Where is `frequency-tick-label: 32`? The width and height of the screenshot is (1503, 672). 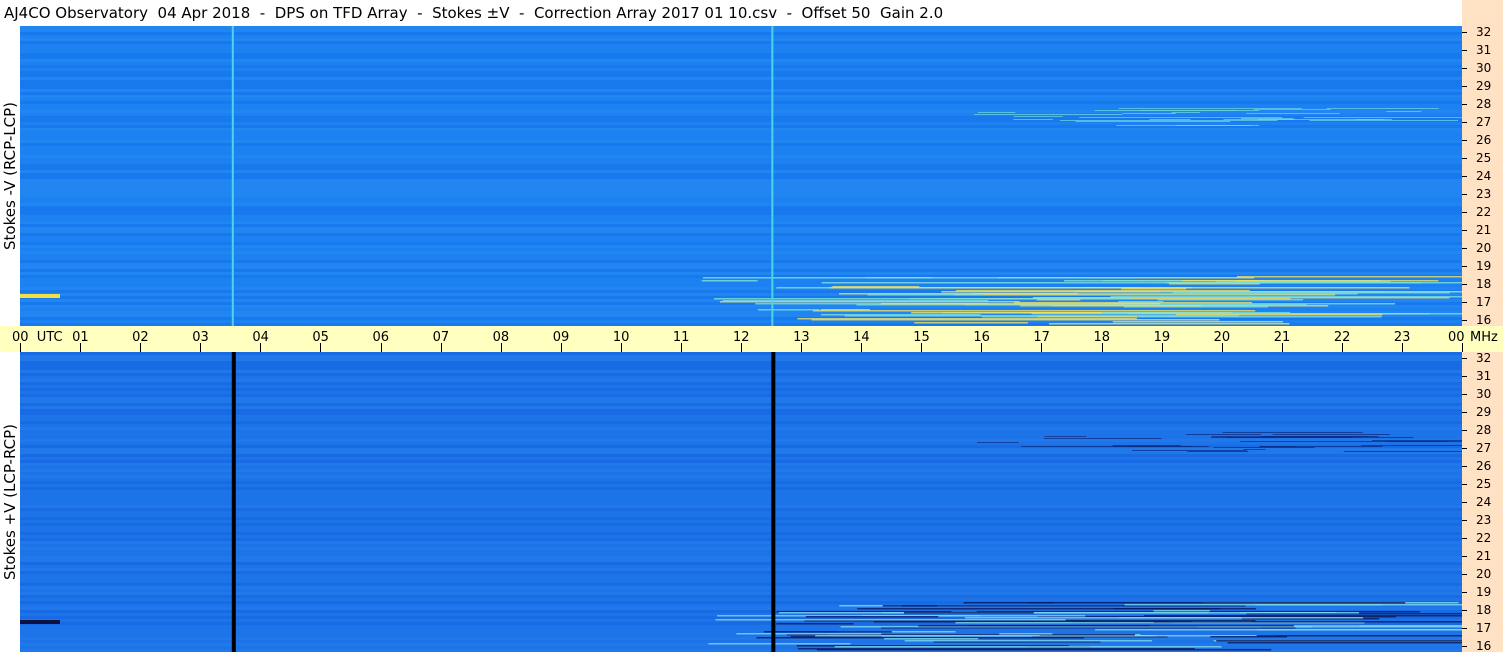
frequency-tick-label: 32 is located at coordinates (1484, 32).